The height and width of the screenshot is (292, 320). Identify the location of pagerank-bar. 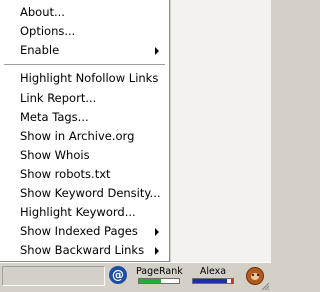
(159, 281).